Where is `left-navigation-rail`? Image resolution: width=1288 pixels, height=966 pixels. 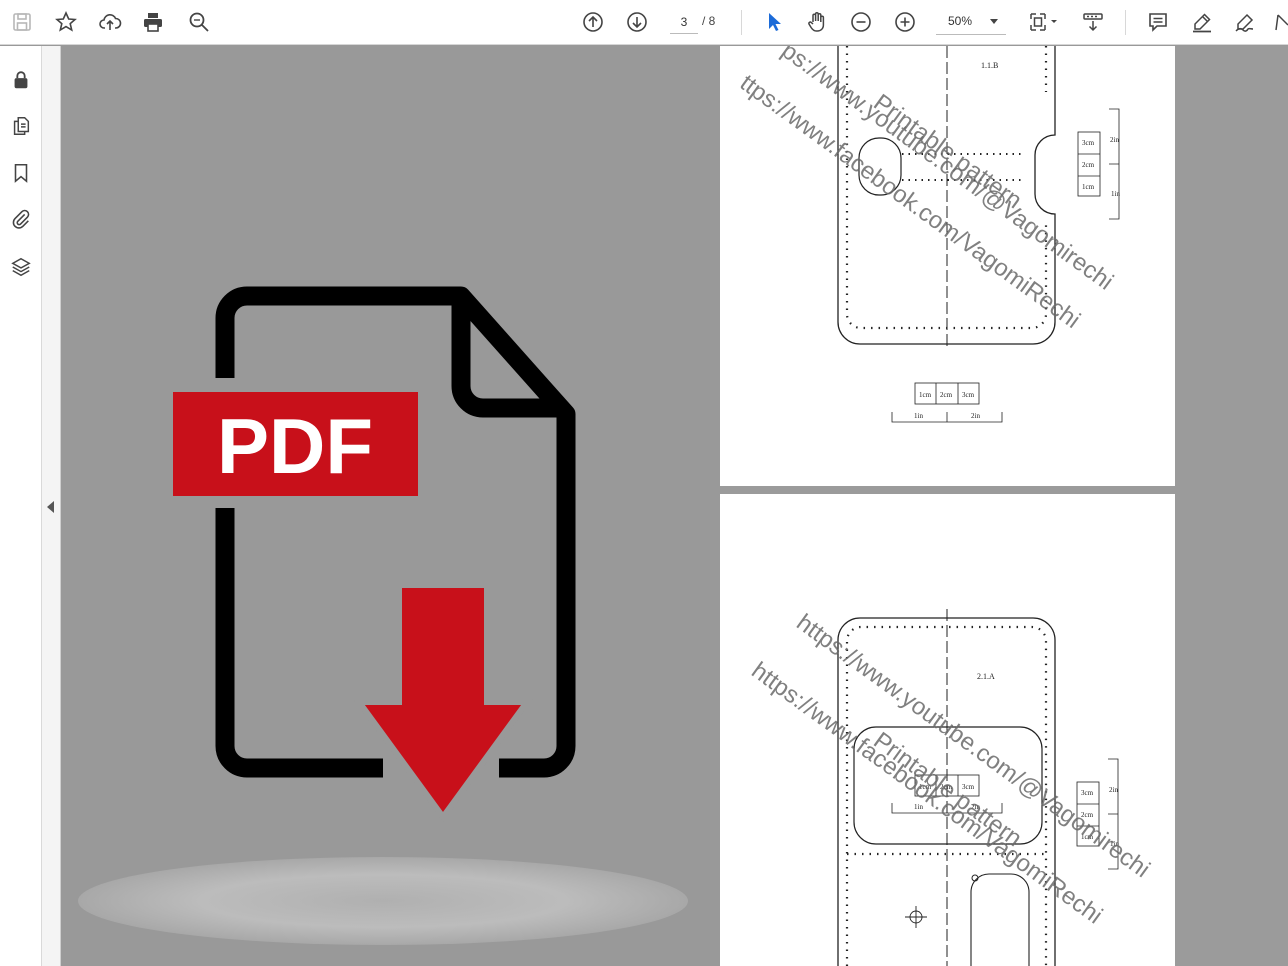 left-navigation-rail is located at coordinates (21, 506).